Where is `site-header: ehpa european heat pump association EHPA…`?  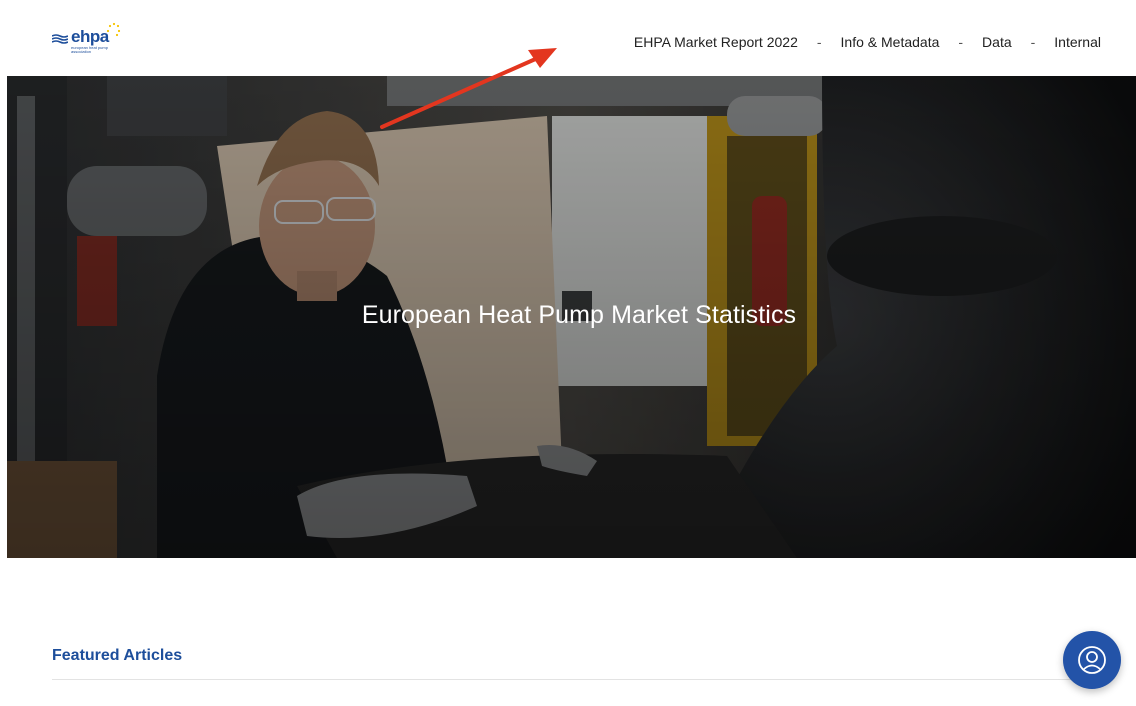 site-header: ehpa european heat pump association EHPA… is located at coordinates (568, 38).